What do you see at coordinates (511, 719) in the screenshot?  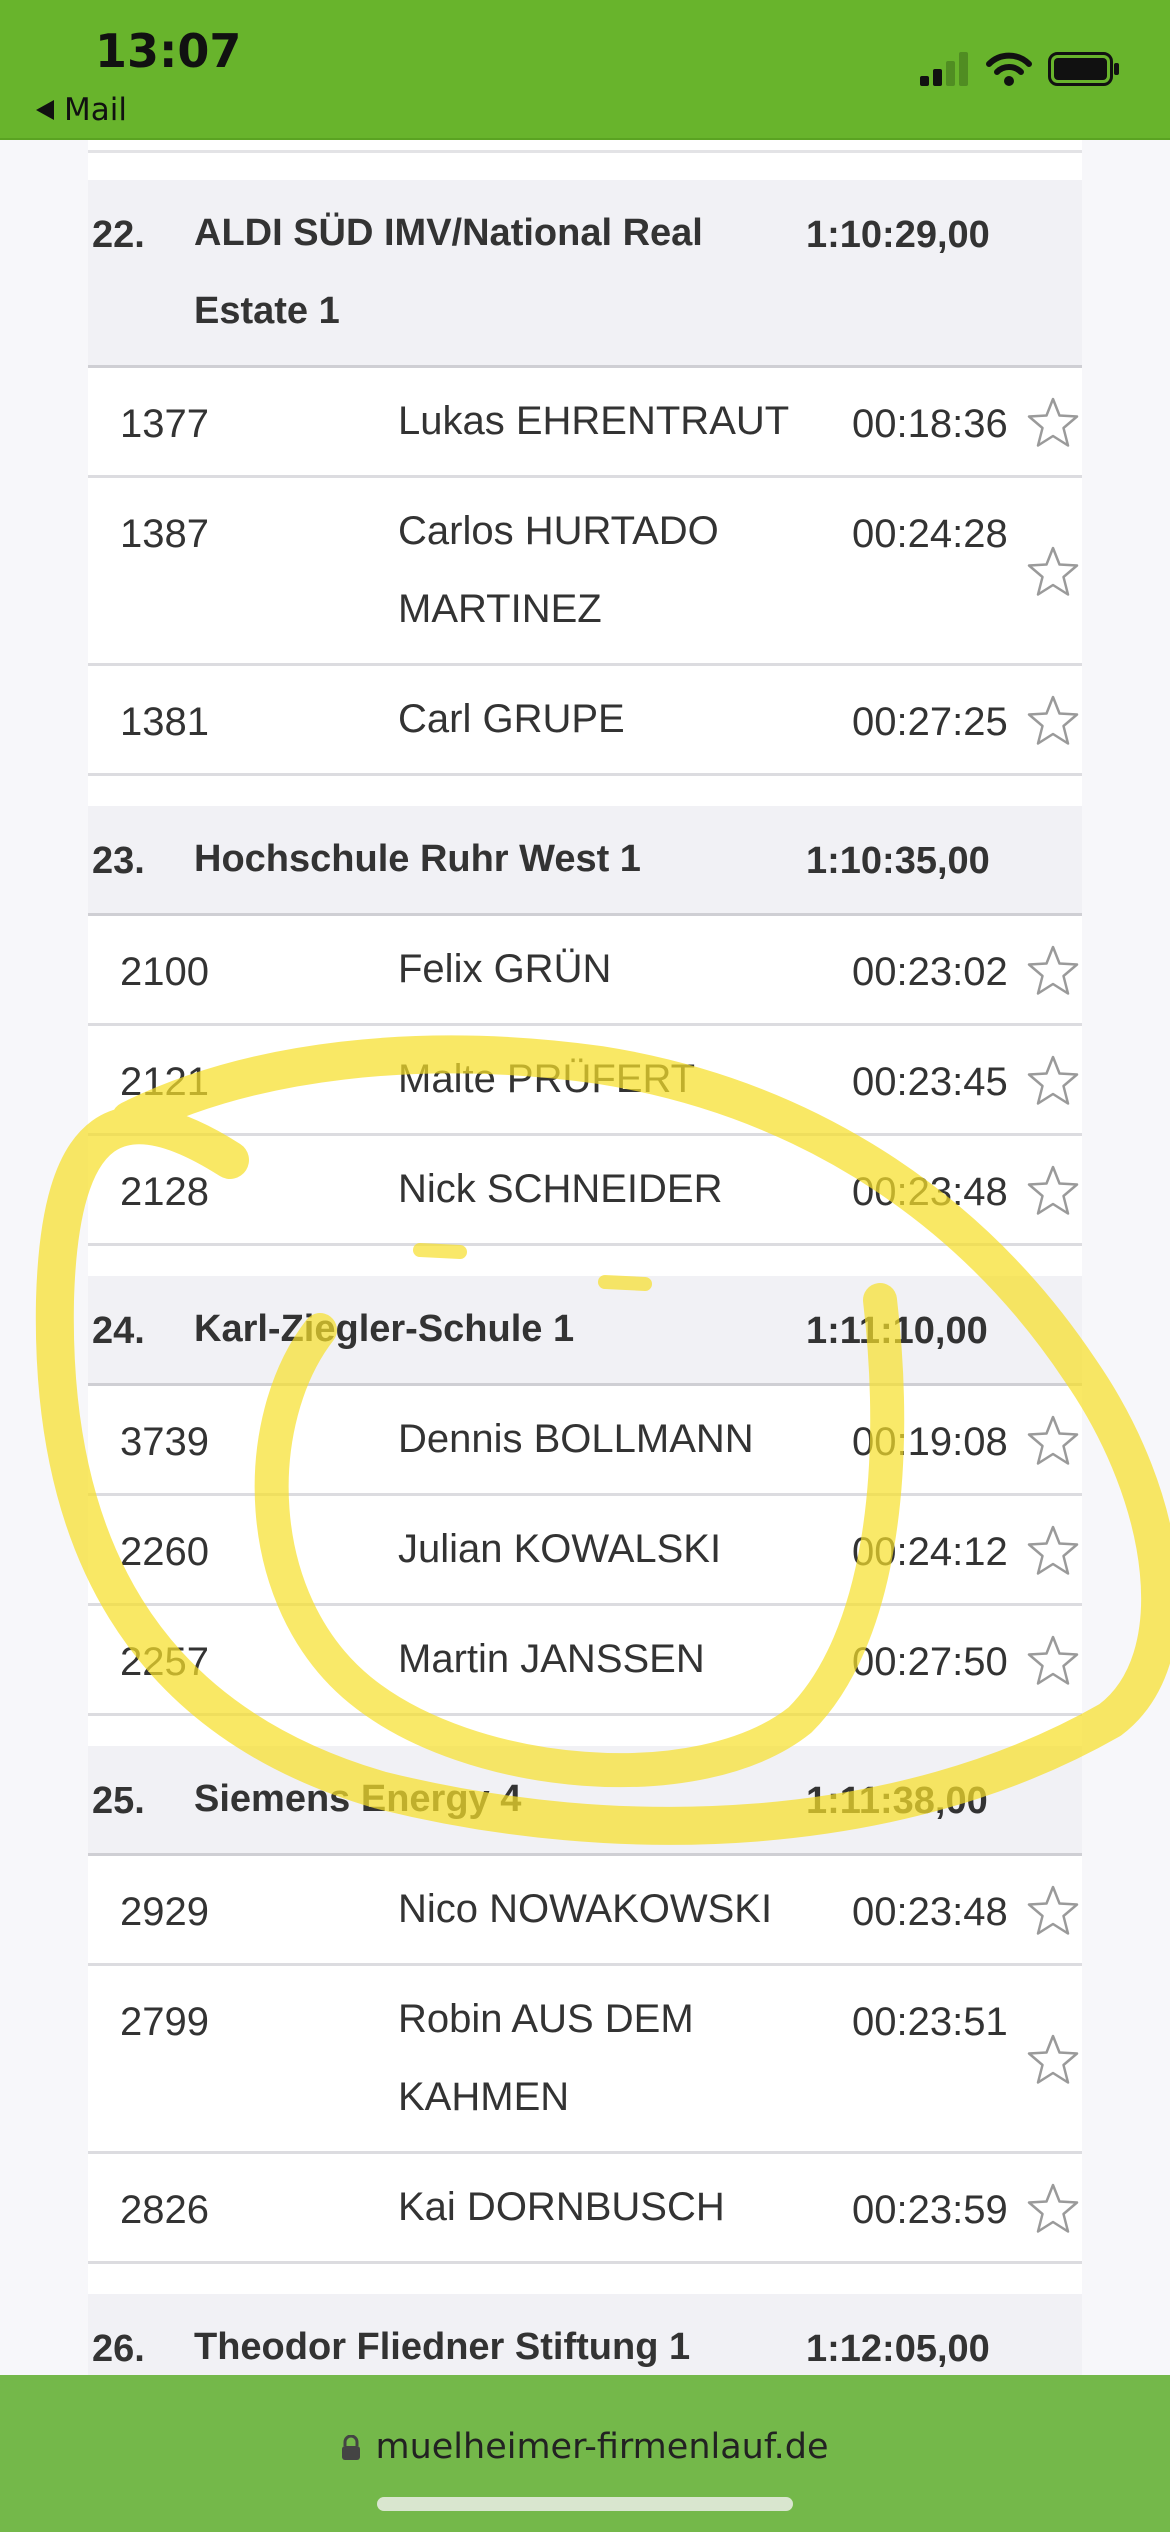 I see `runner-name: Carl GRUPE` at bounding box center [511, 719].